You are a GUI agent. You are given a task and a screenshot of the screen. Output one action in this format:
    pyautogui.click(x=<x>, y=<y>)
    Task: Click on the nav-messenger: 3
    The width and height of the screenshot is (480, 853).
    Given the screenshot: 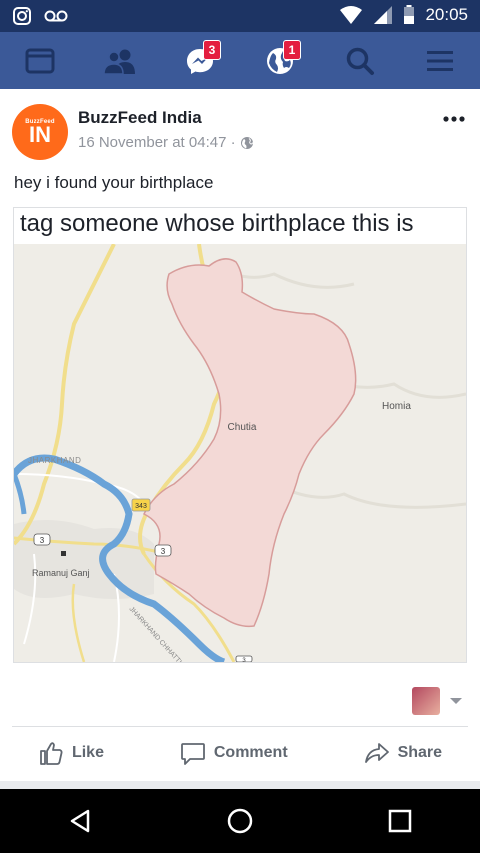 What is the action you would take?
    pyautogui.click(x=200, y=61)
    